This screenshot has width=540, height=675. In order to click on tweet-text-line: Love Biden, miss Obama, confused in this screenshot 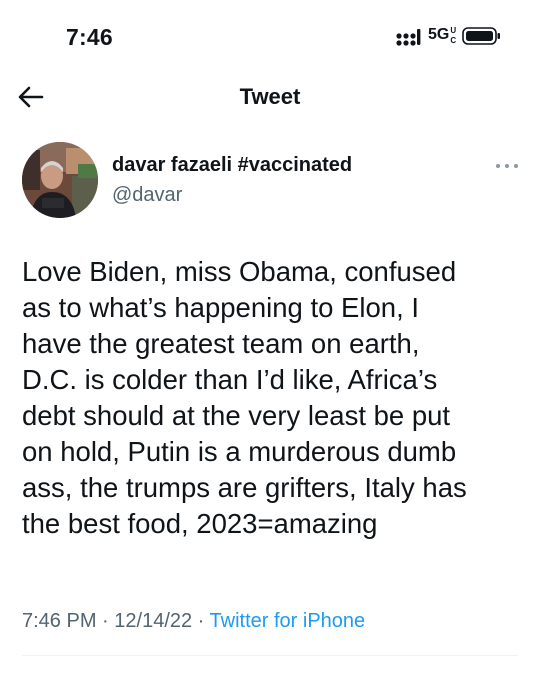, I will do `click(239, 271)`.